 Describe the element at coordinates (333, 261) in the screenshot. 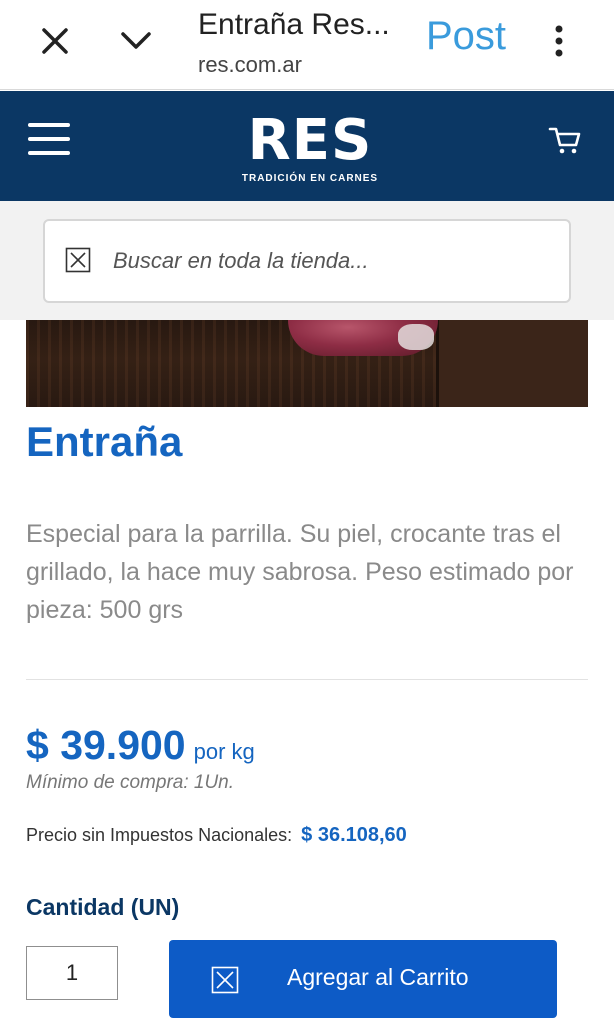

I see `search-input` at that location.